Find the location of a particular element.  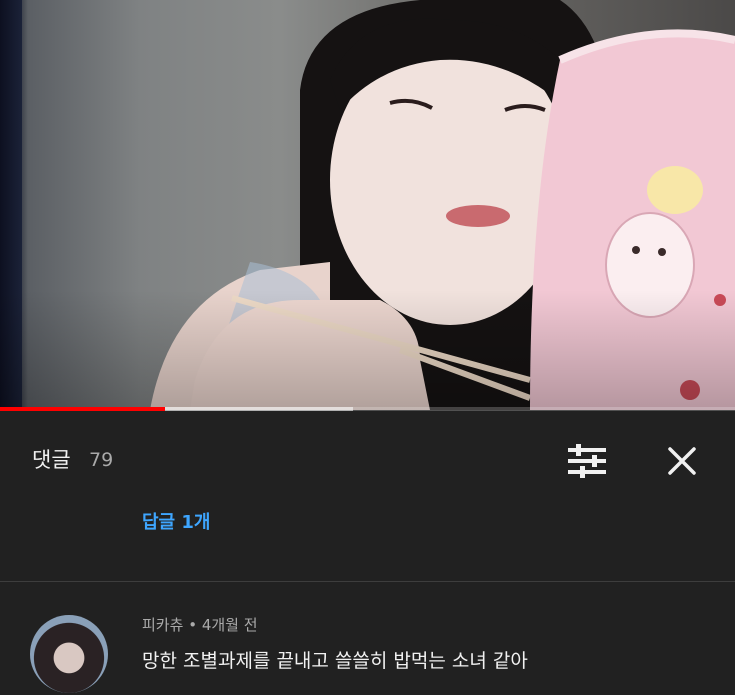

avatar is located at coordinates (69, 654).